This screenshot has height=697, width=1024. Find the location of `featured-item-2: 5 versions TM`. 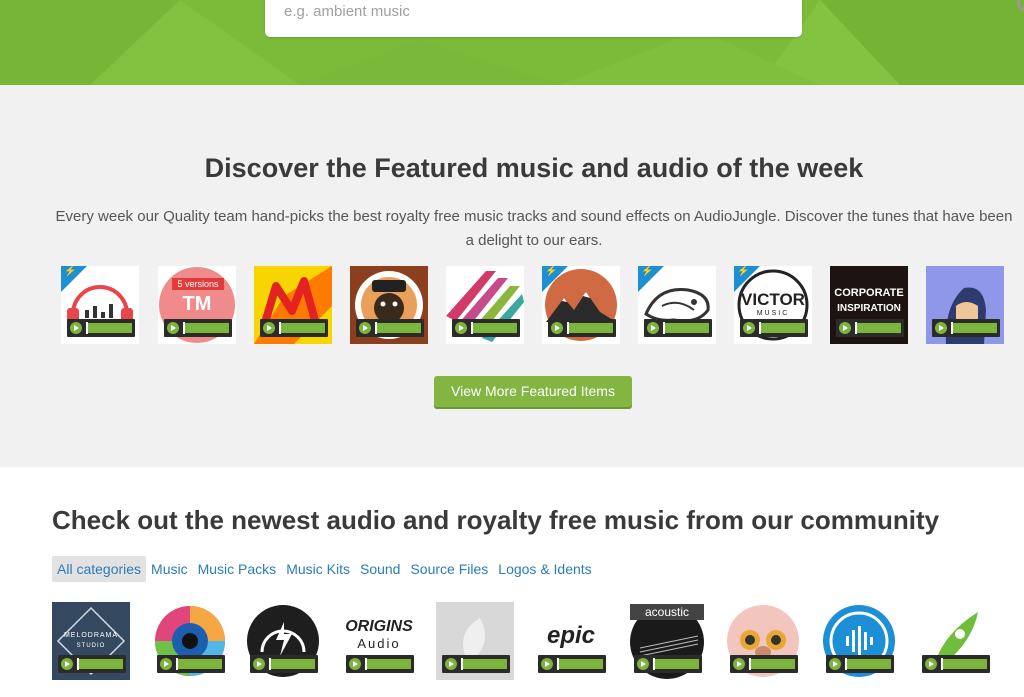

featured-item-2: 5 versions TM is located at coordinates (197, 305).